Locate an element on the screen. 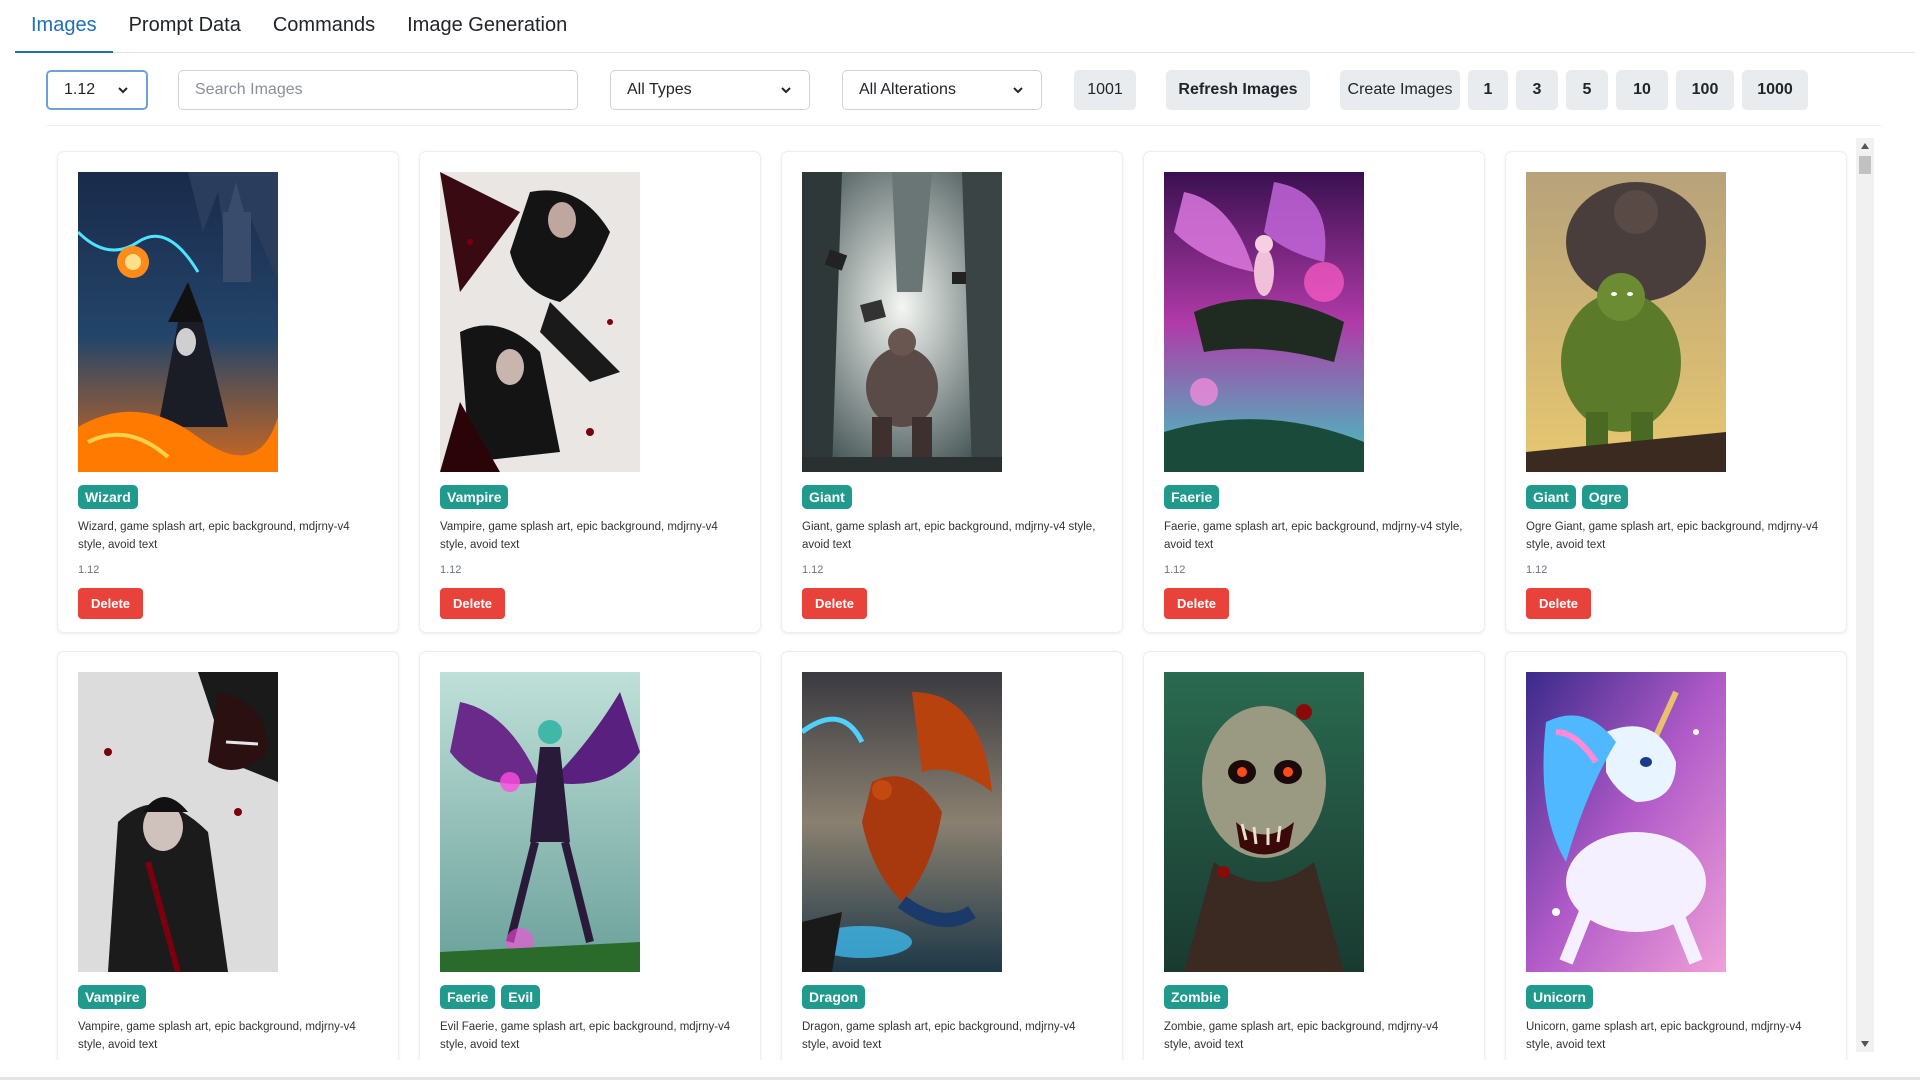 The image size is (1920, 1080). scroll-down-icon is located at coordinates (1865, 1044).